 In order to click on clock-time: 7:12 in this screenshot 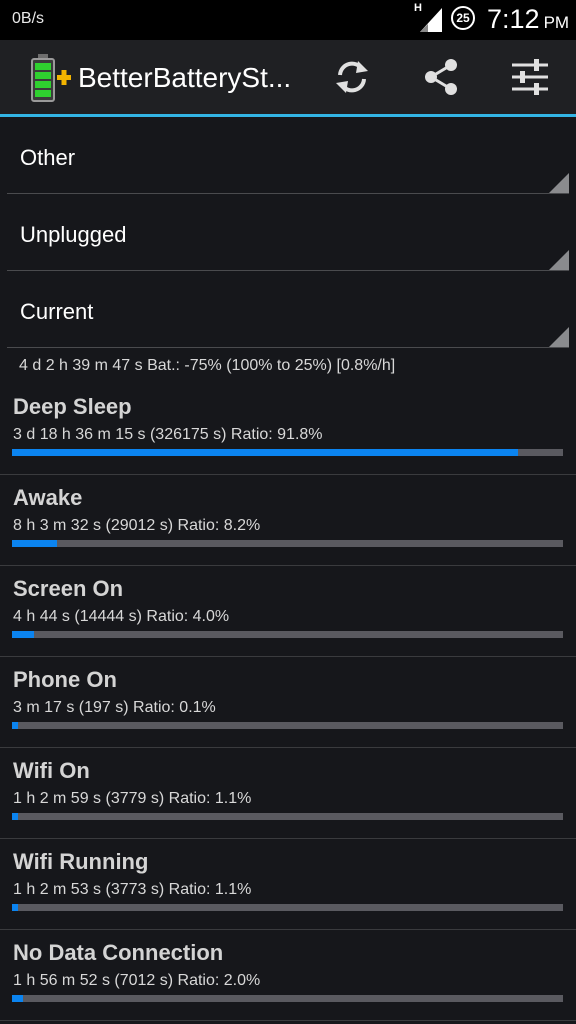, I will do `click(513, 19)`.